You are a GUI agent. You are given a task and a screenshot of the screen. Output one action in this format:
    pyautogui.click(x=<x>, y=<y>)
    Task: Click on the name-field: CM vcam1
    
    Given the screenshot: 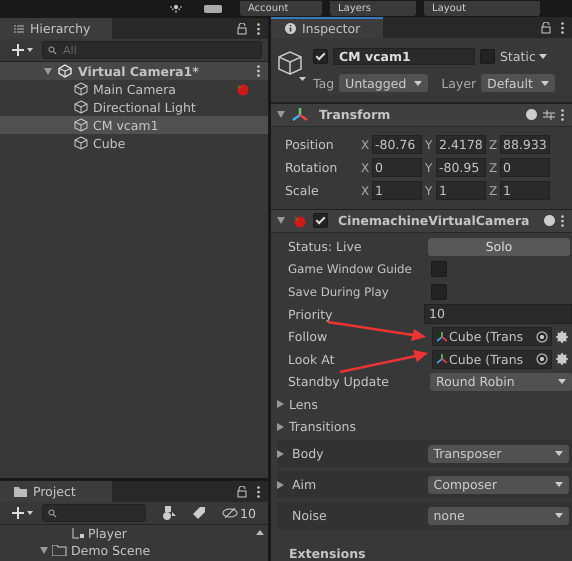 What is the action you would take?
    pyautogui.click(x=404, y=56)
    